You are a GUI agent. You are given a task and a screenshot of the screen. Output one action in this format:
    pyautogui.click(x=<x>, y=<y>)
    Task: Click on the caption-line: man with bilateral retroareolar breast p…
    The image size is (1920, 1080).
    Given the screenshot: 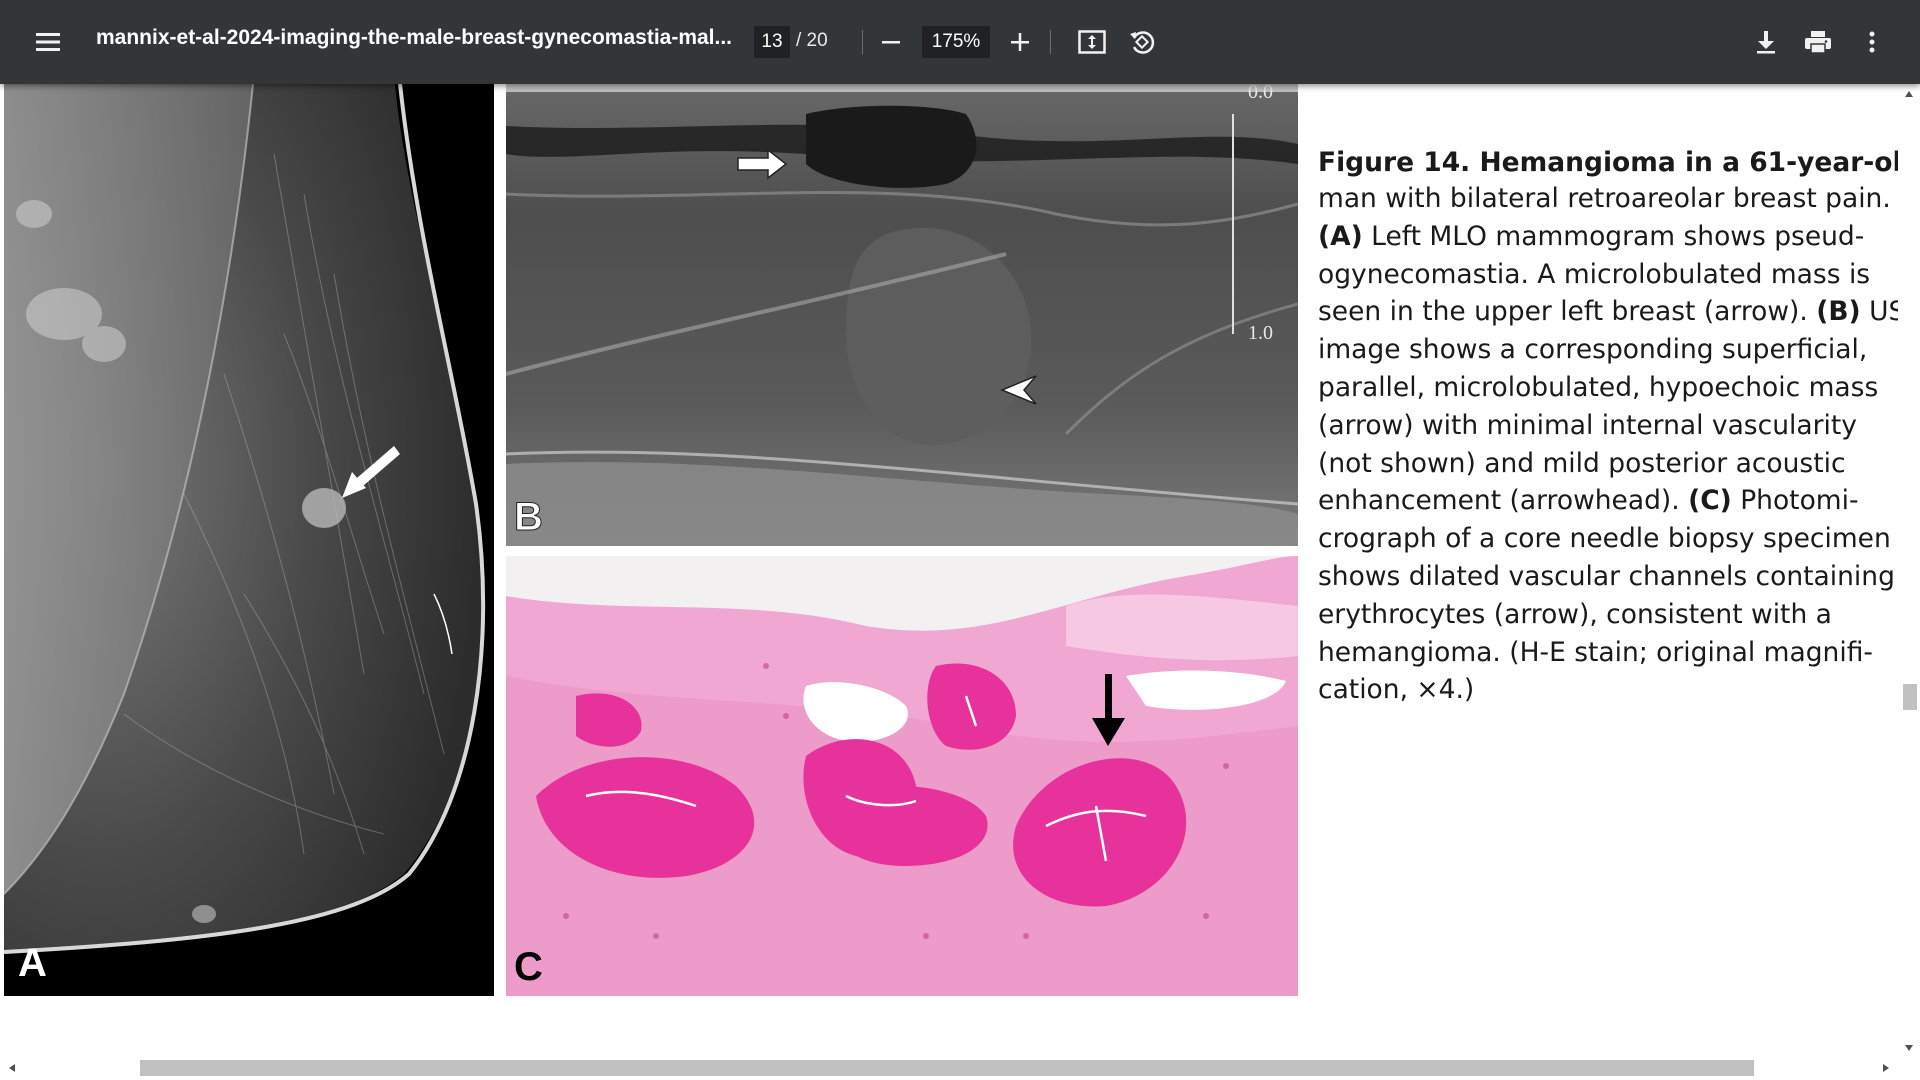 What is the action you would take?
    pyautogui.click(x=1604, y=198)
    